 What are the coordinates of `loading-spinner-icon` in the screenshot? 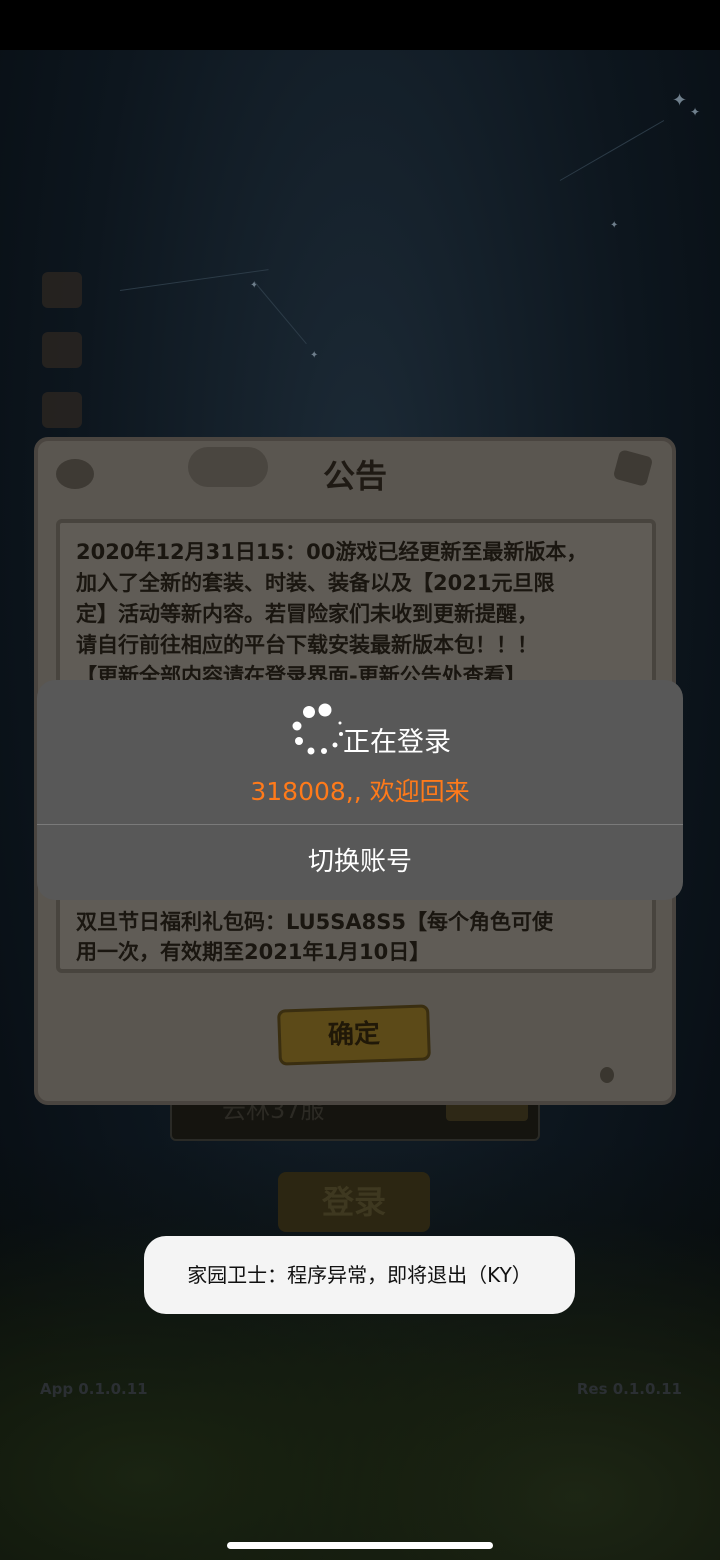 It's located at (317, 729).